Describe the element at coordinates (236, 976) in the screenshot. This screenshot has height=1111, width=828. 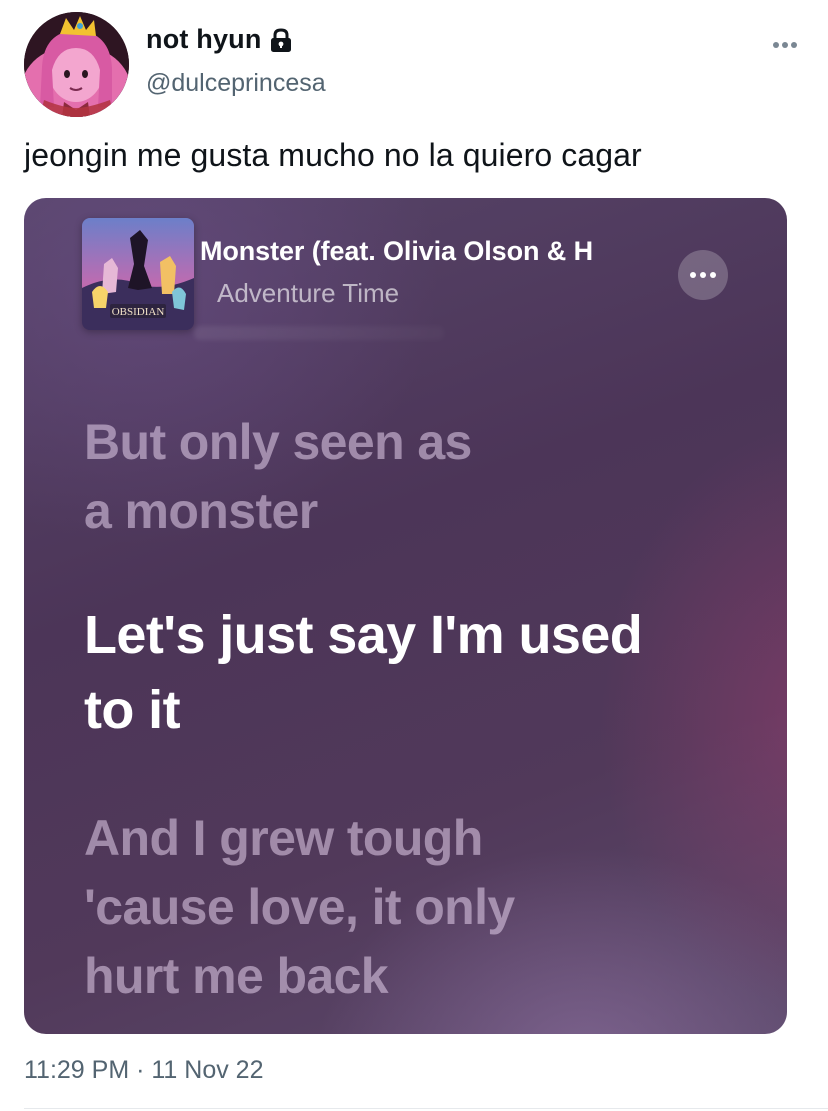
I see `lyric-line: hurt me back` at that location.